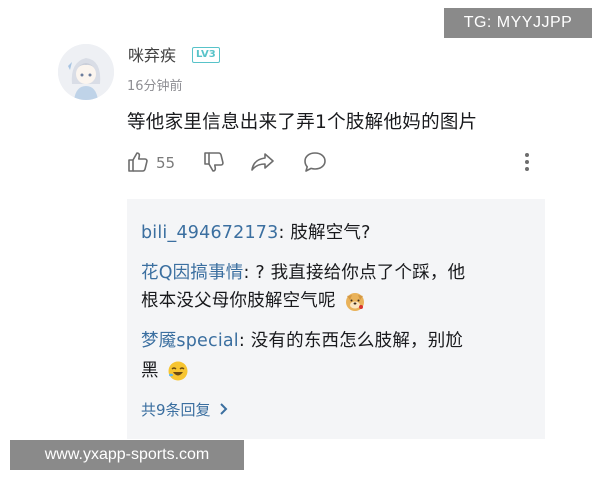 The width and height of the screenshot is (600, 480). I want to click on reply-text-line2: 根本没父母你肢解空气呢, so click(238, 301).